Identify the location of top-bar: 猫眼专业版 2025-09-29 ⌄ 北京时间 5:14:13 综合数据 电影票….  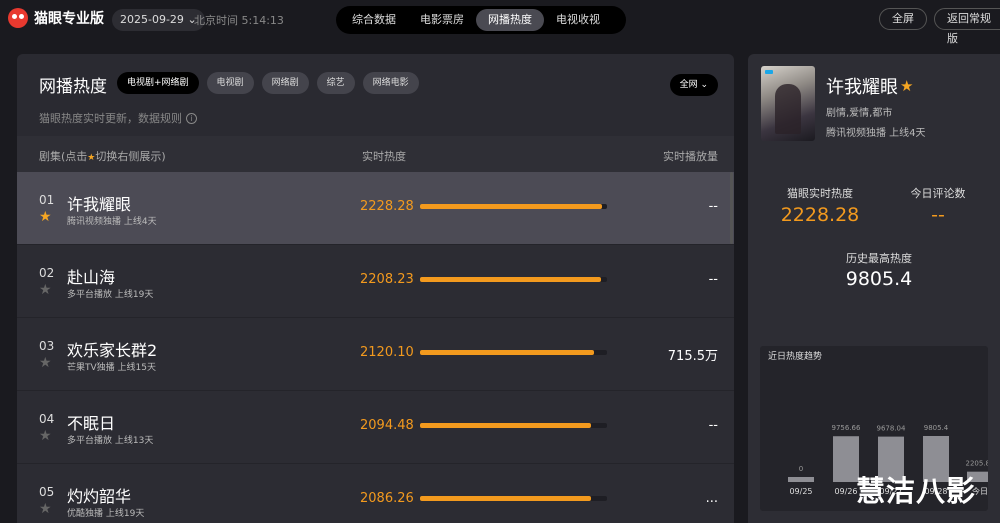
(500, 22).